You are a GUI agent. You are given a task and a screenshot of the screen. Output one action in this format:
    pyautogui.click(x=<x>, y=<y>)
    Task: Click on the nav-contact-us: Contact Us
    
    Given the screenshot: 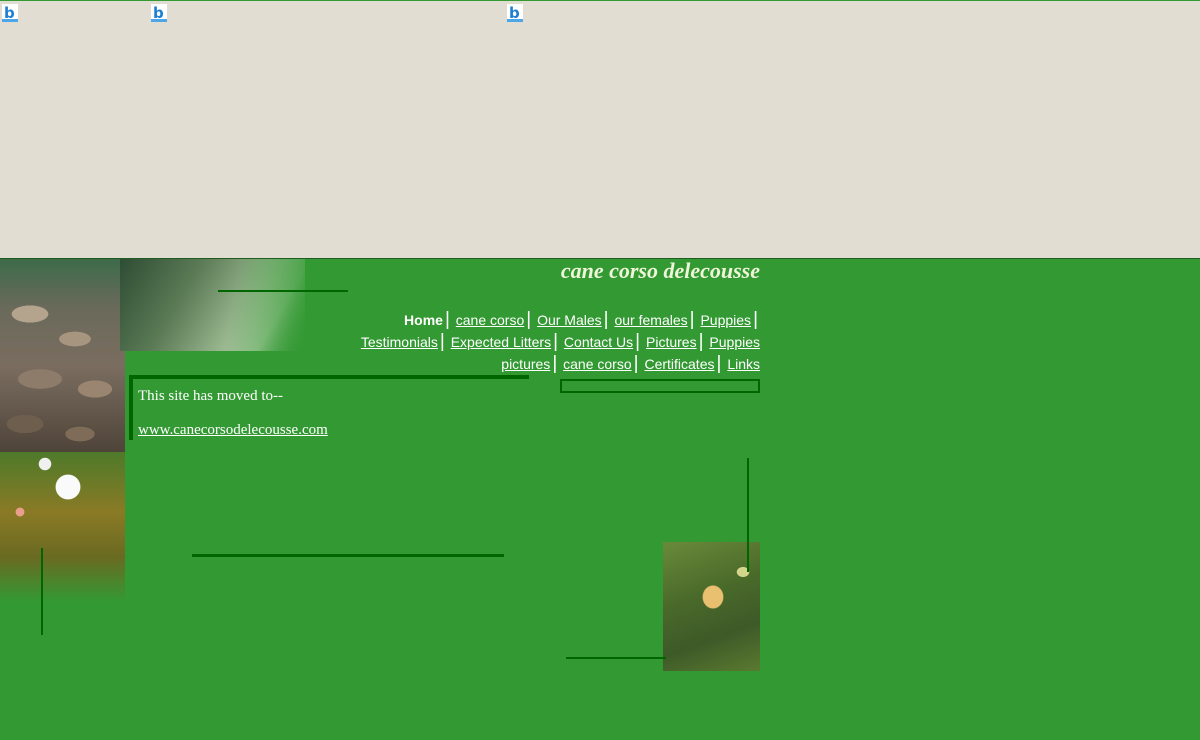 What is the action you would take?
    pyautogui.click(x=598, y=342)
    